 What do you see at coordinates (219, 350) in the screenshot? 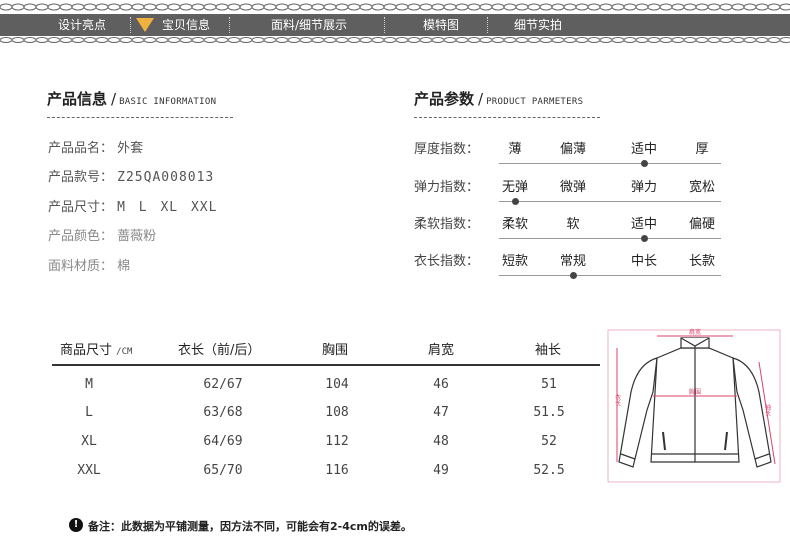
I see `col-header-length: 衣长（前/后）` at bounding box center [219, 350].